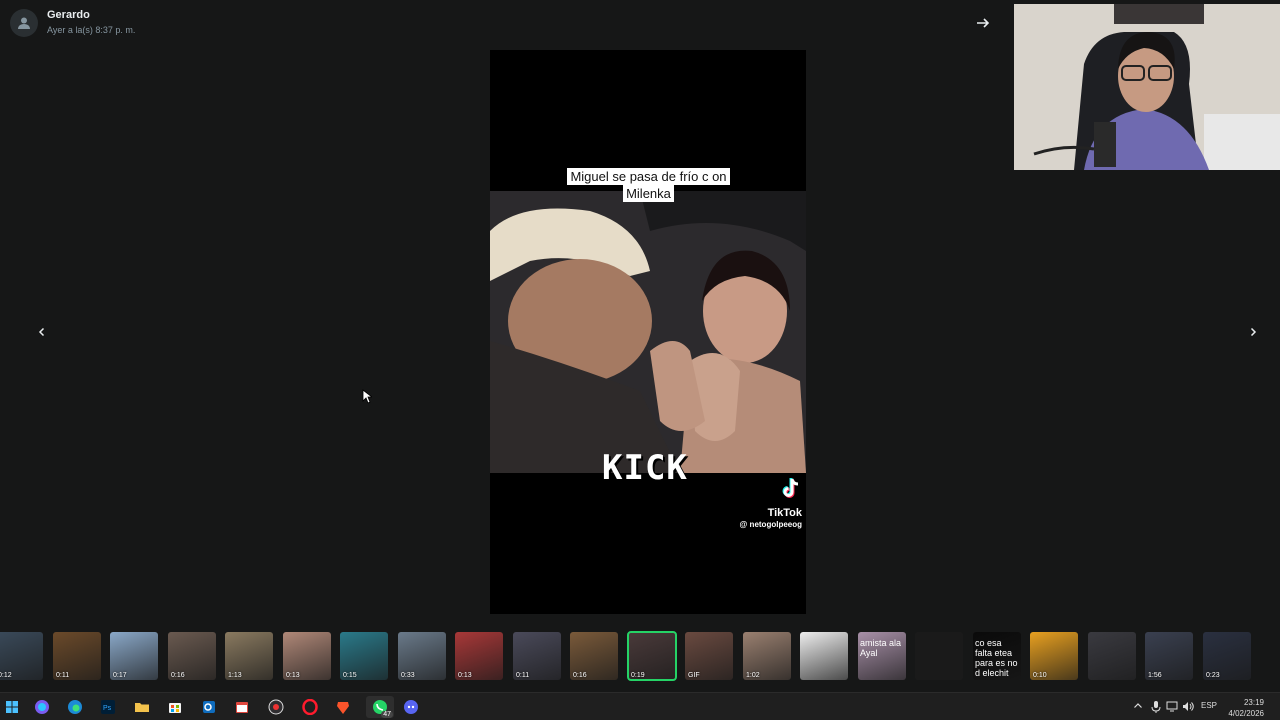  I want to click on thumbnail-duration: 1:13, so click(235, 675).